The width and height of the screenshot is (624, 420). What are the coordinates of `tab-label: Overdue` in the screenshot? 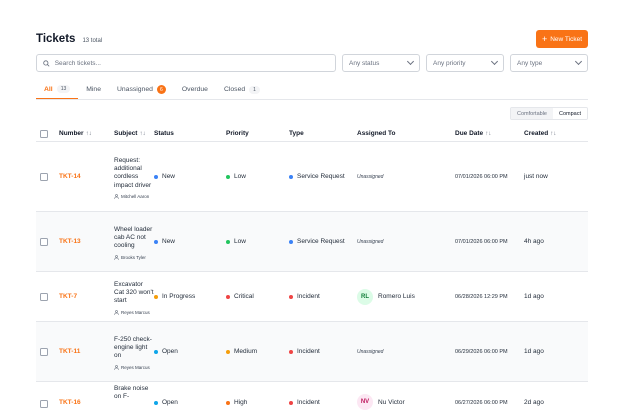 It's located at (194, 89).